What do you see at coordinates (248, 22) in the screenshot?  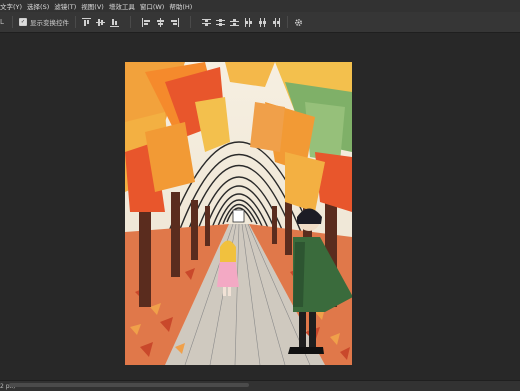 I see `distribute-left-icon` at bounding box center [248, 22].